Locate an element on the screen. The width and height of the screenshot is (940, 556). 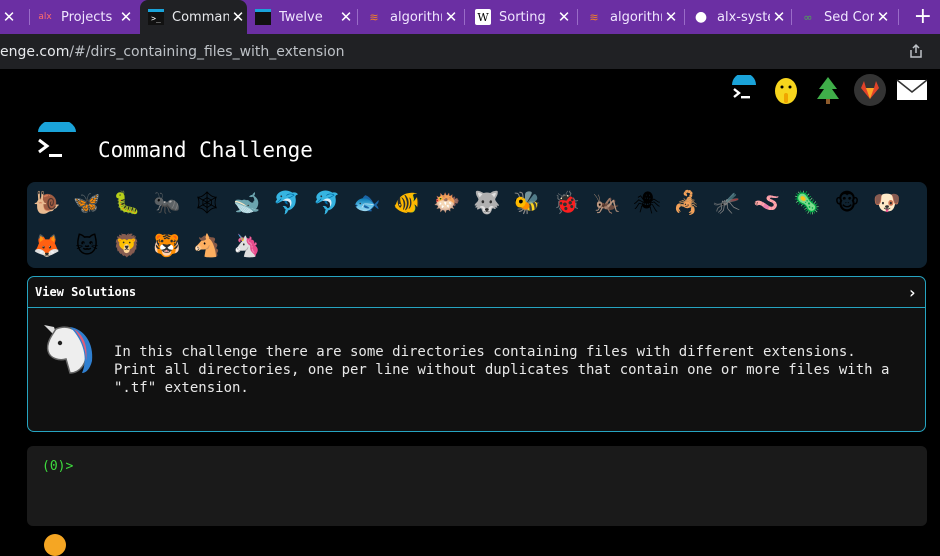
animal-challenge-icon: 🐌 is located at coordinates (47, 203).